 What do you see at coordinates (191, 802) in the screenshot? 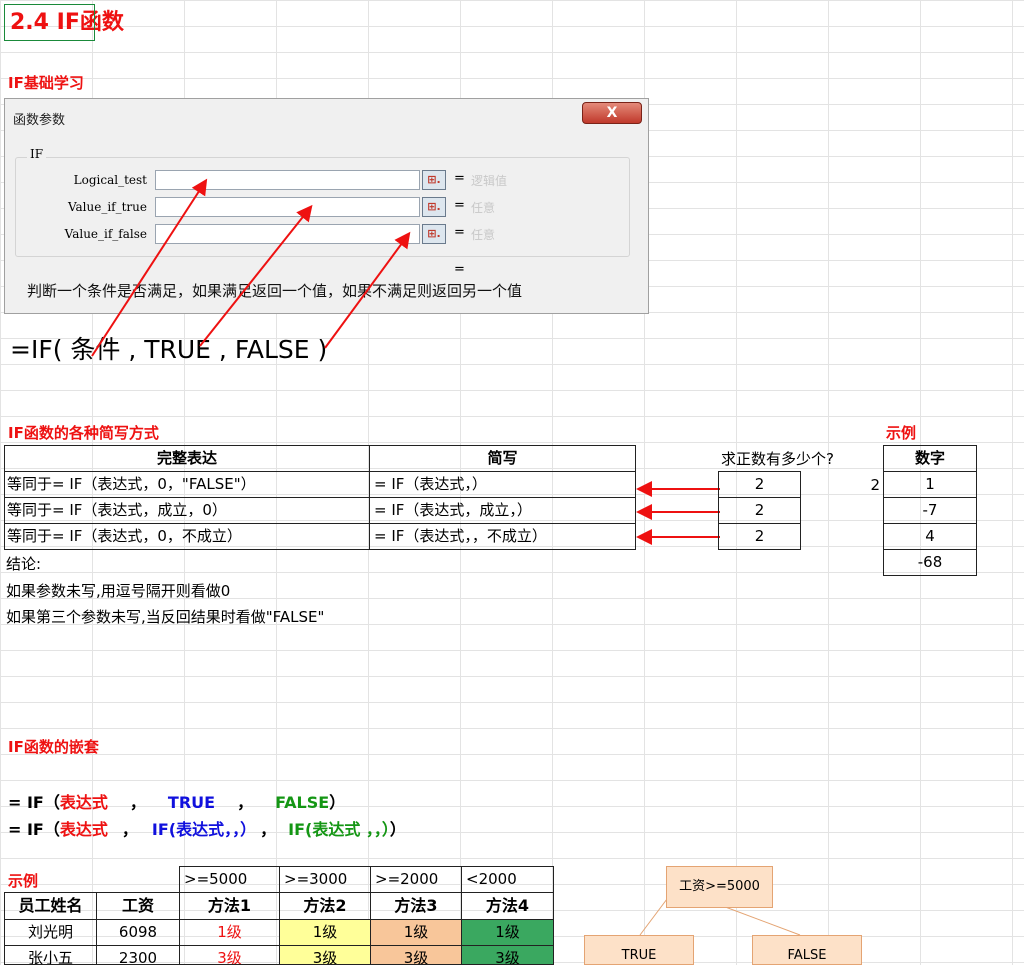
I see `formula-true: TRUE` at bounding box center [191, 802].